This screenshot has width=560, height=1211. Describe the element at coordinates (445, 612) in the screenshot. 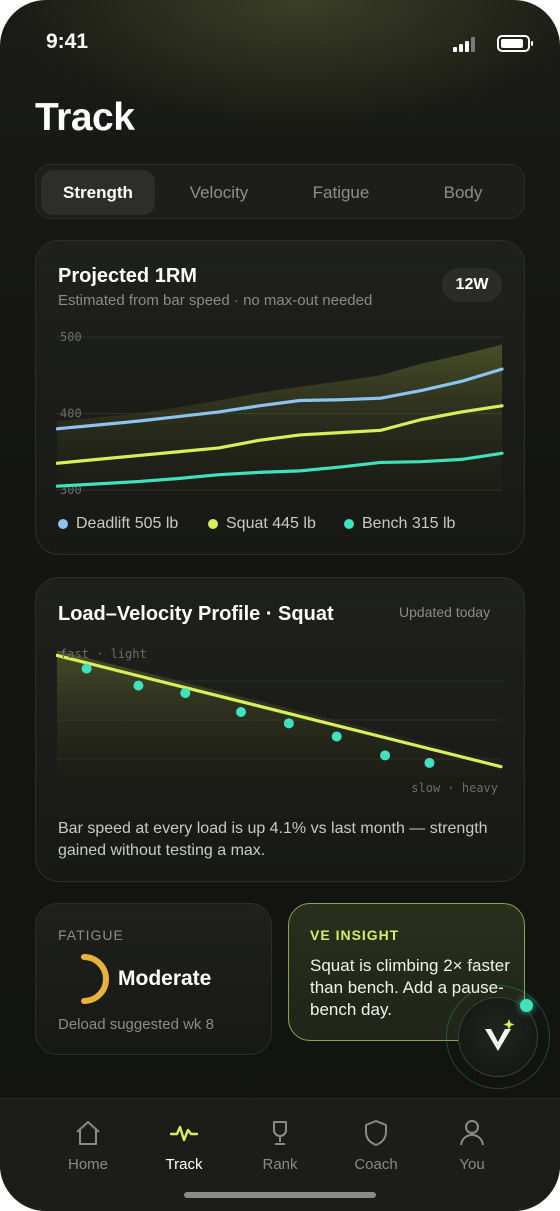

I see `updated-label: Updated today` at that location.